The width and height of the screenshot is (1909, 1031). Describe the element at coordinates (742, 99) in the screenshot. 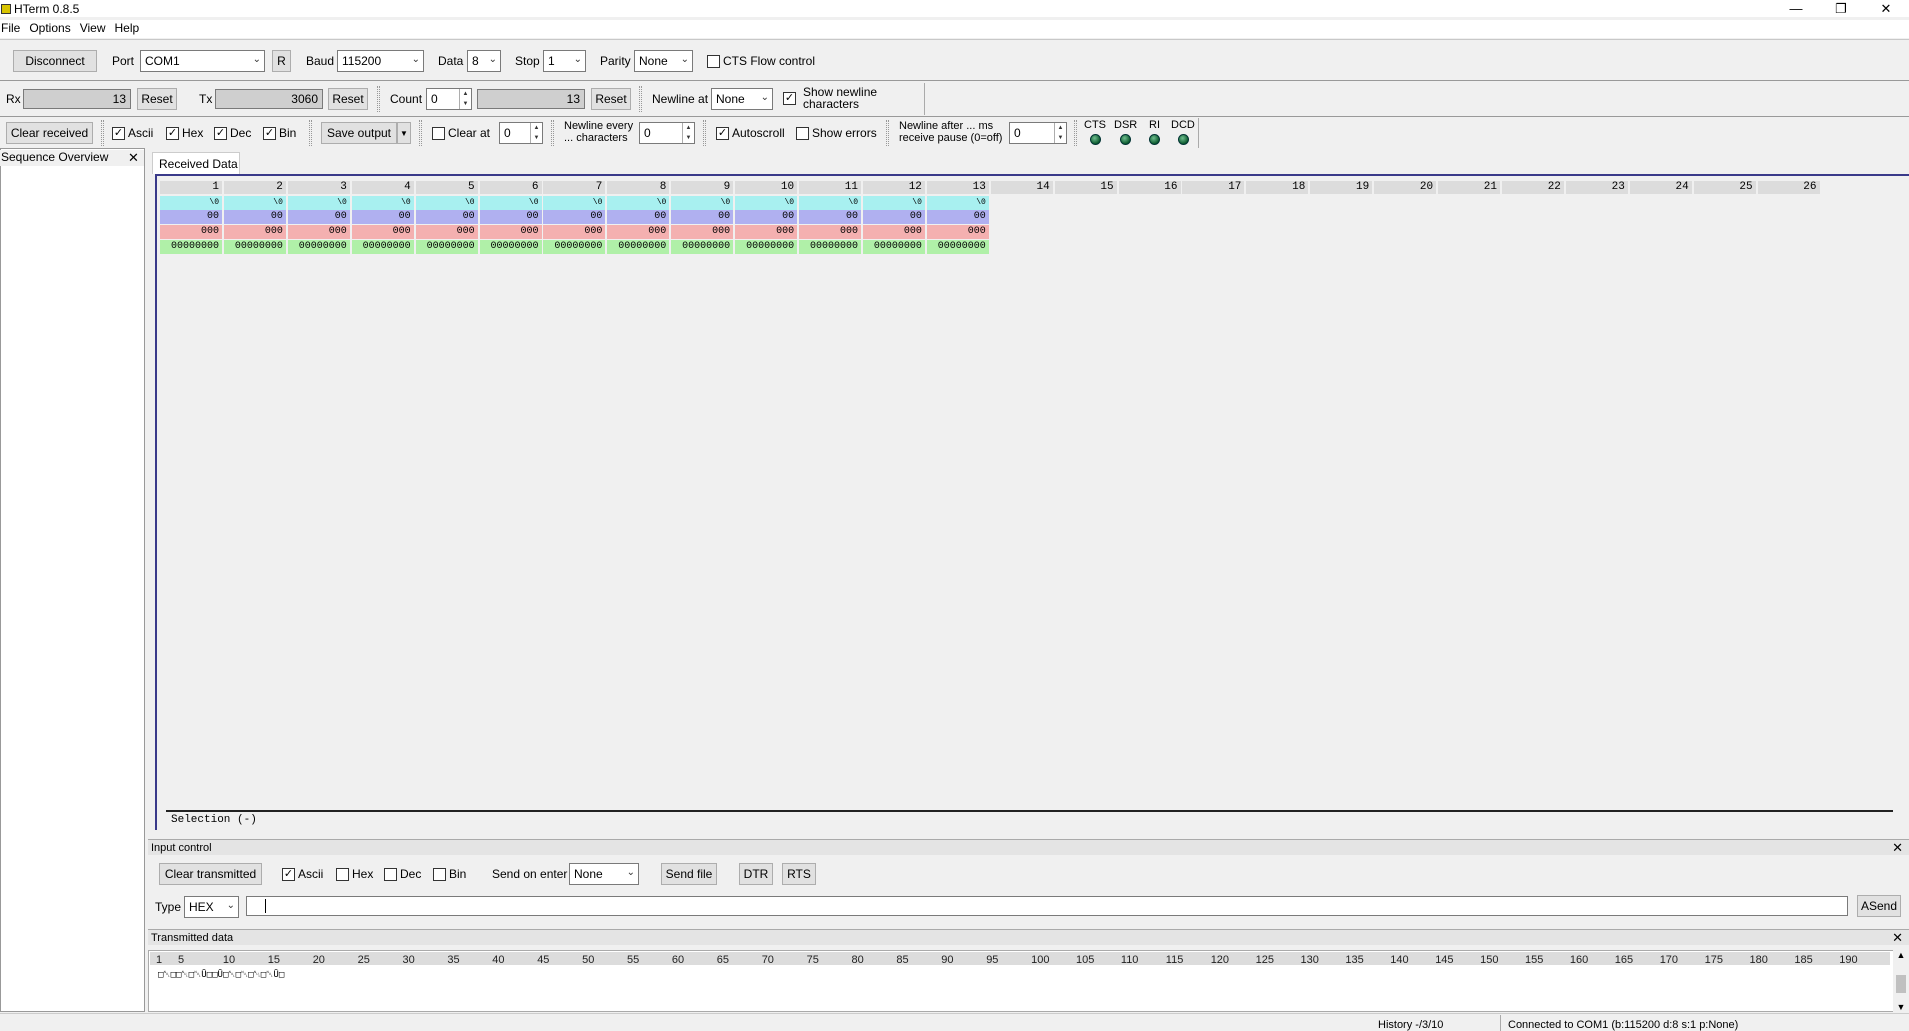

I see `newline-at-select: None ⌄` at that location.